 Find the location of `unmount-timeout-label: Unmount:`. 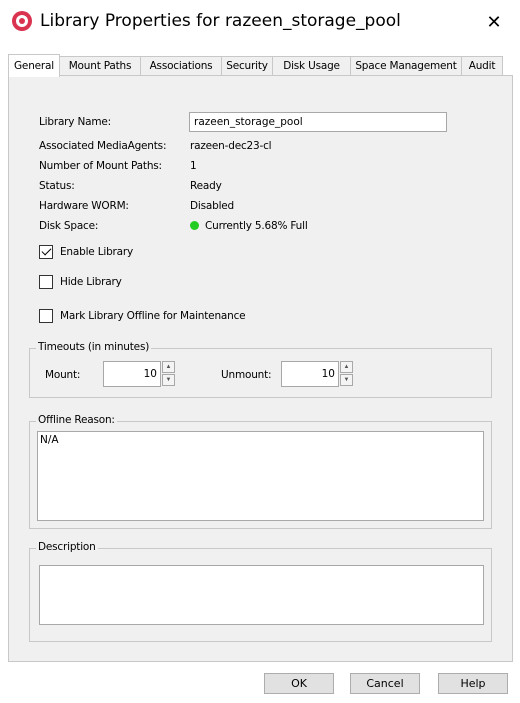

unmount-timeout-label: Unmount: is located at coordinates (246, 375).